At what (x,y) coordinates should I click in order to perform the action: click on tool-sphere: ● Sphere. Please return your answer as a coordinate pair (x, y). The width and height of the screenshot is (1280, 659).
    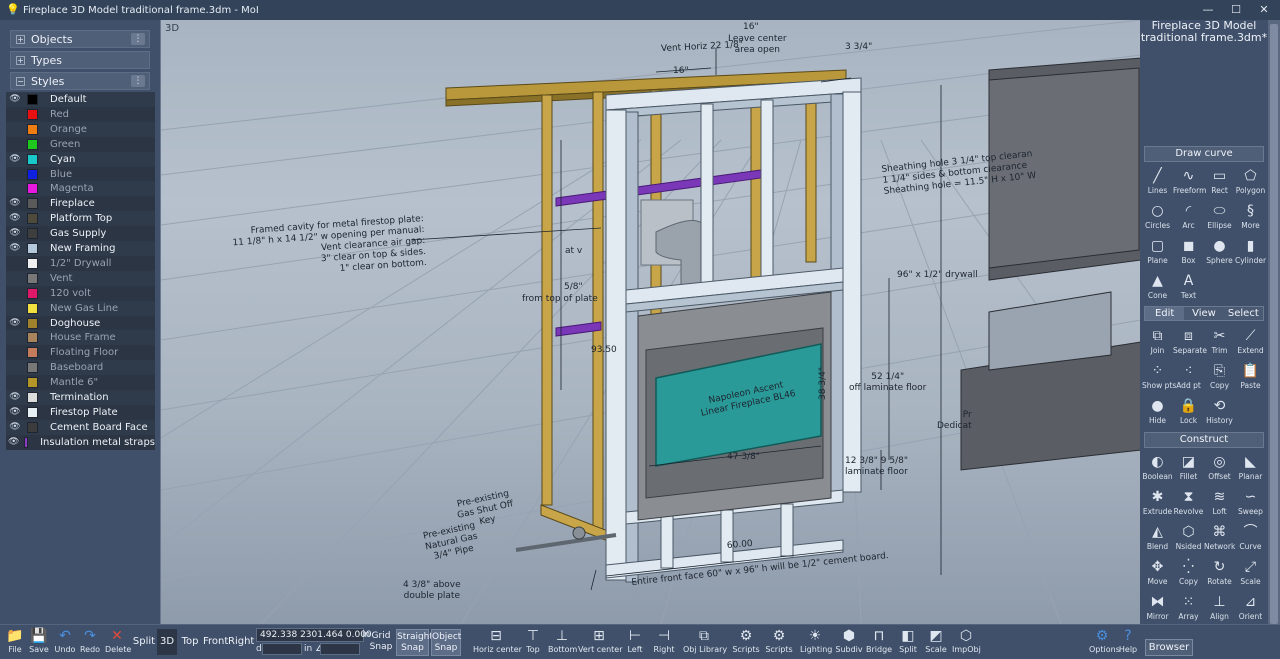
    Looking at the image, I should click on (1219, 251).